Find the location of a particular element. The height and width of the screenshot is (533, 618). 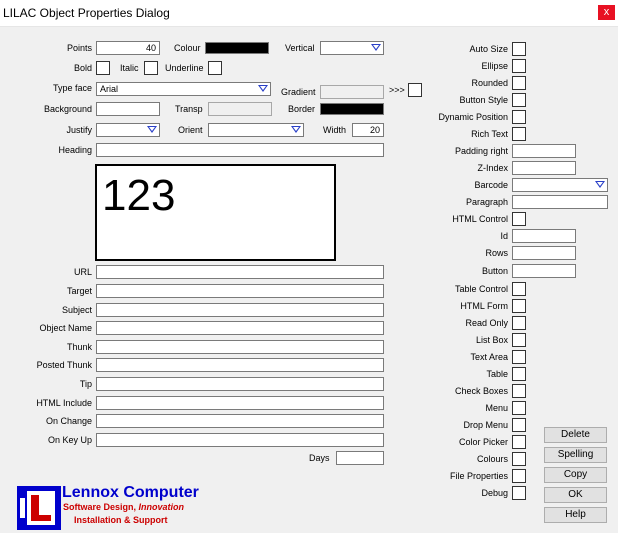

z-index-label: Z-Index is located at coordinates (492, 168).